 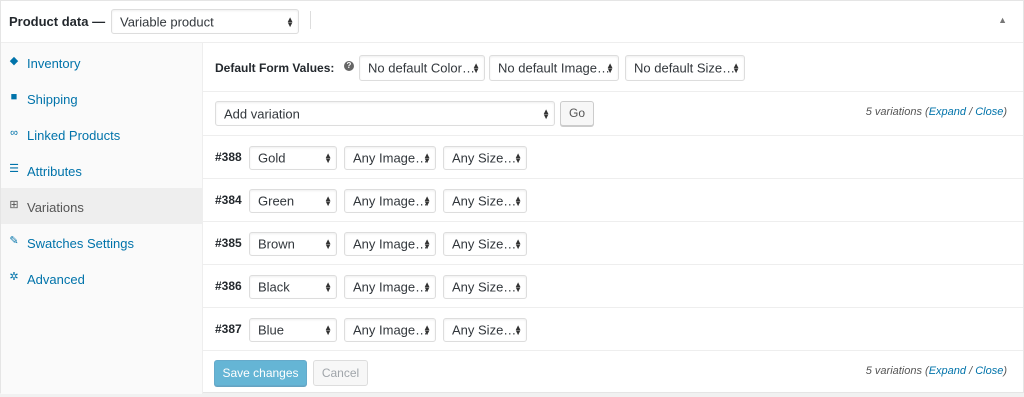 What do you see at coordinates (14, 169) in the screenshot?
I see `list-icon: ☰` at bounding box center [14, 169].